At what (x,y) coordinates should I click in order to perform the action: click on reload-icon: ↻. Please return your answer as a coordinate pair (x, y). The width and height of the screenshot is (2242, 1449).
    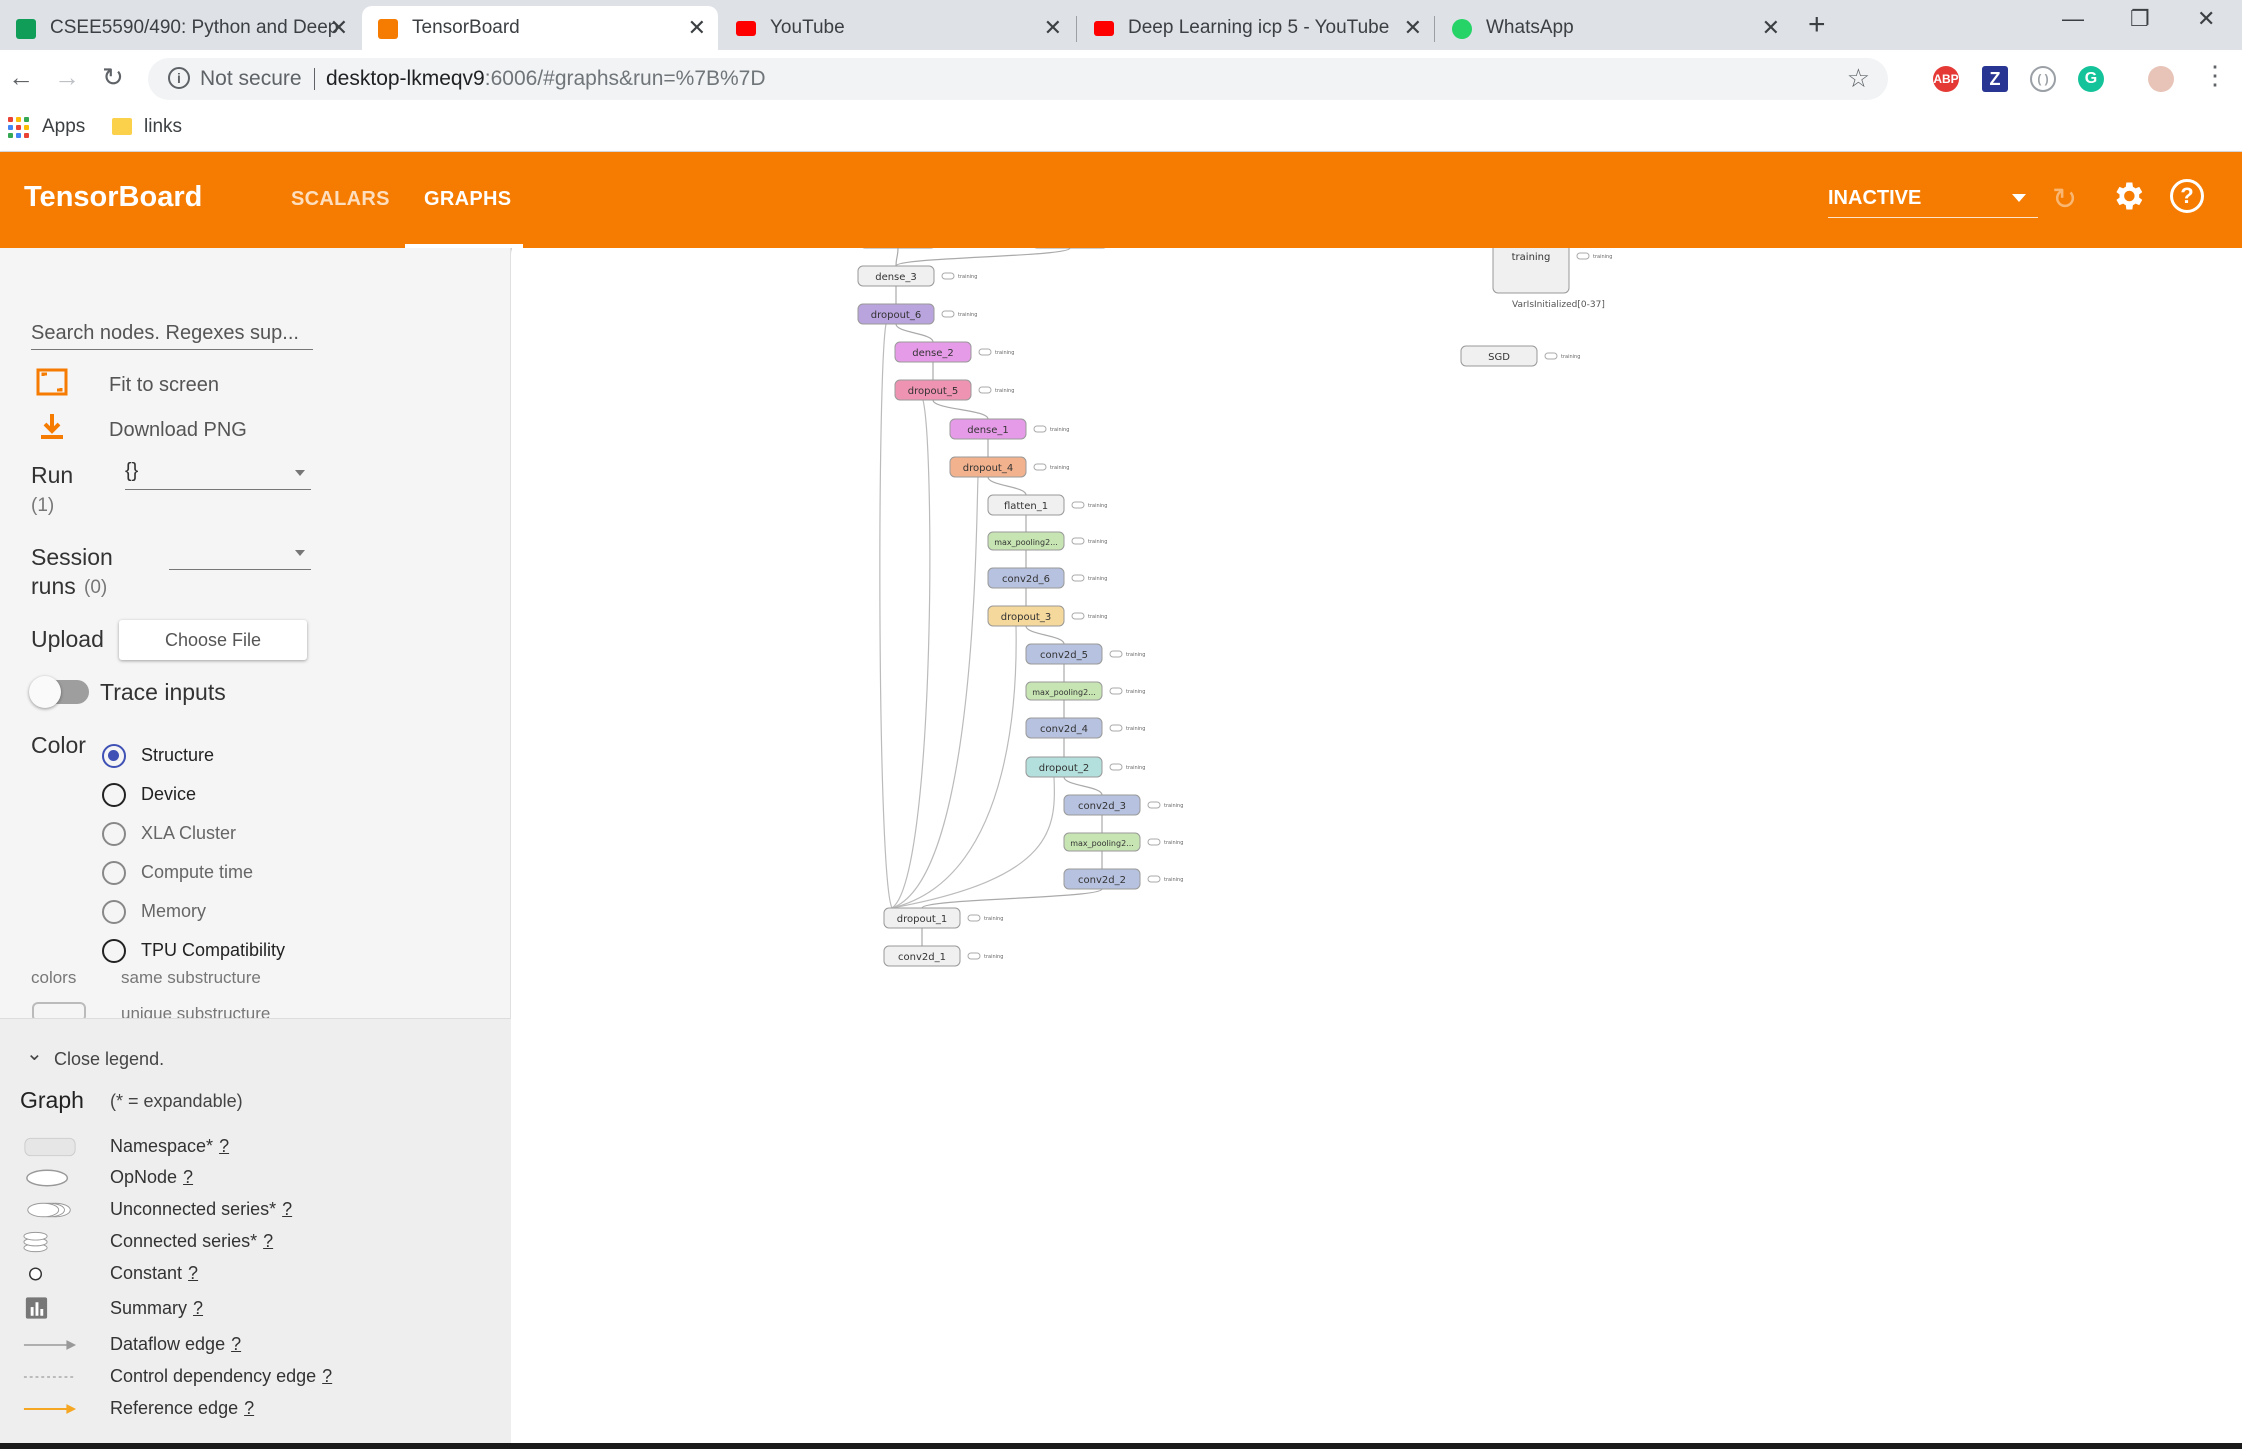
    Looking at the image, I should click on (2064, 199).